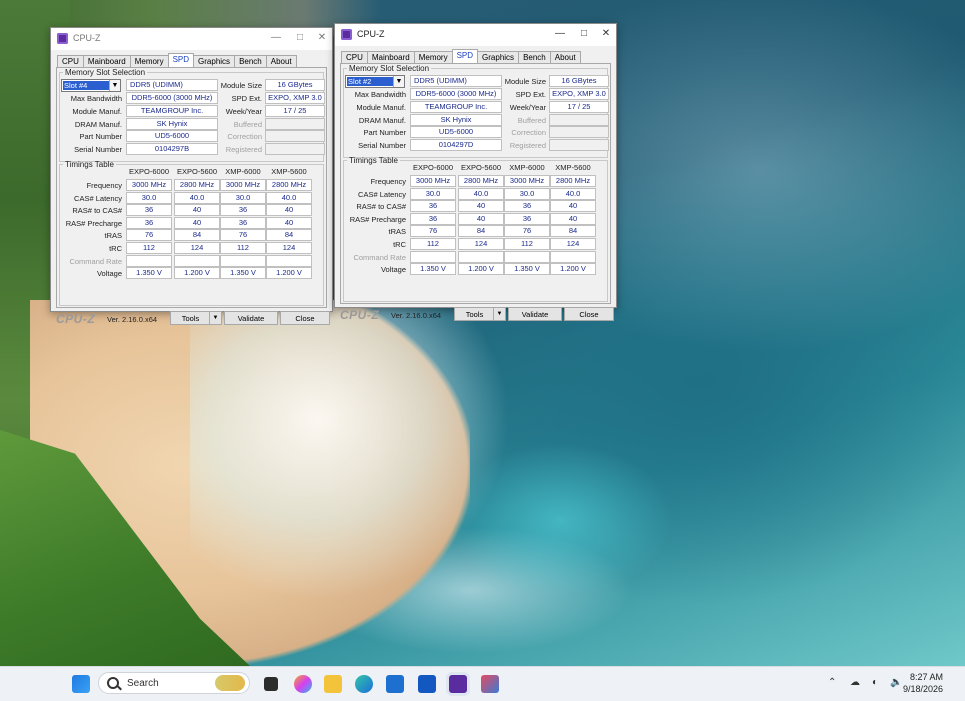  What do you see at coordinates (458, 684) in the screenshot?
I see `cpu-z-icon` at bounding box center [458, 684].